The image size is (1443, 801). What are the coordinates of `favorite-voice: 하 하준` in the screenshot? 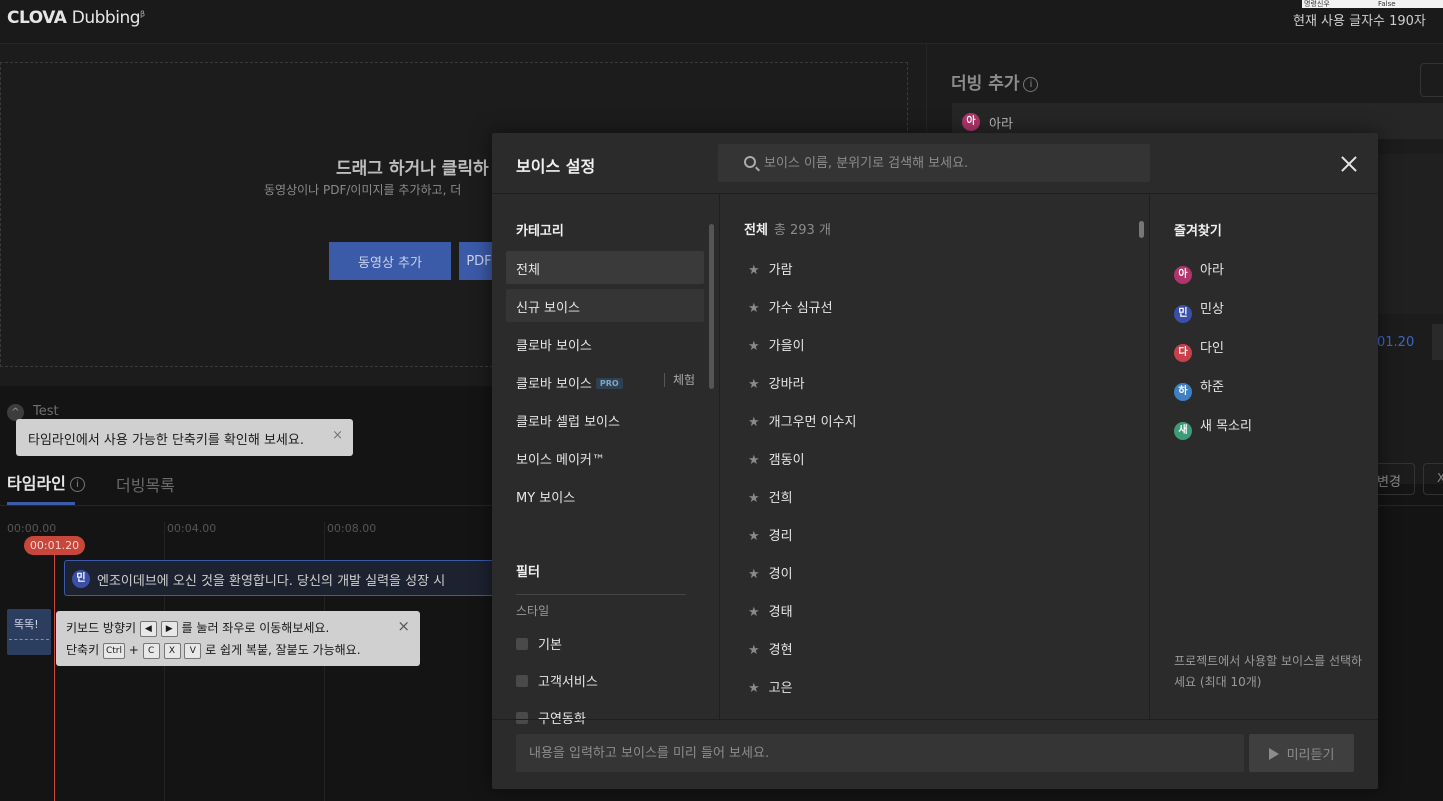 It's located at (1199, 388).